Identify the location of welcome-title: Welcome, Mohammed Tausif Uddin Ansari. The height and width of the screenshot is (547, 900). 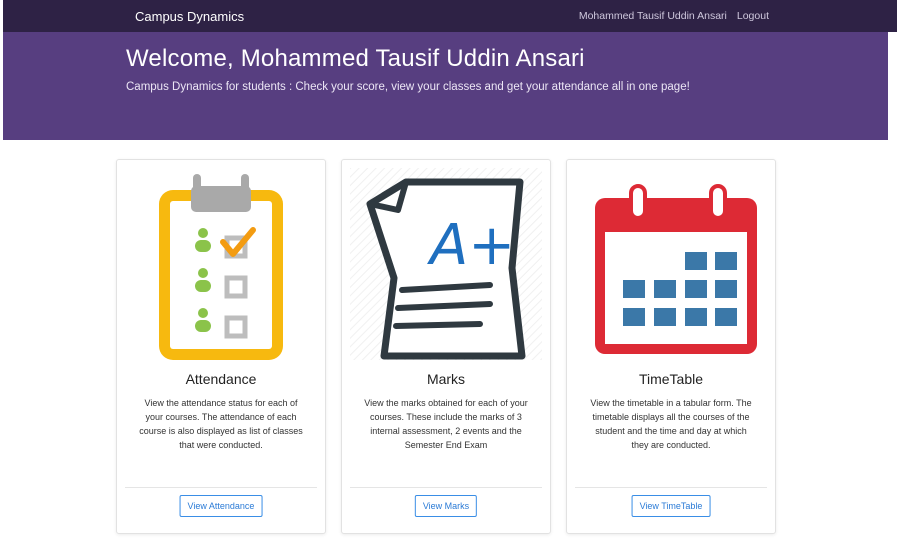
(355, 58).